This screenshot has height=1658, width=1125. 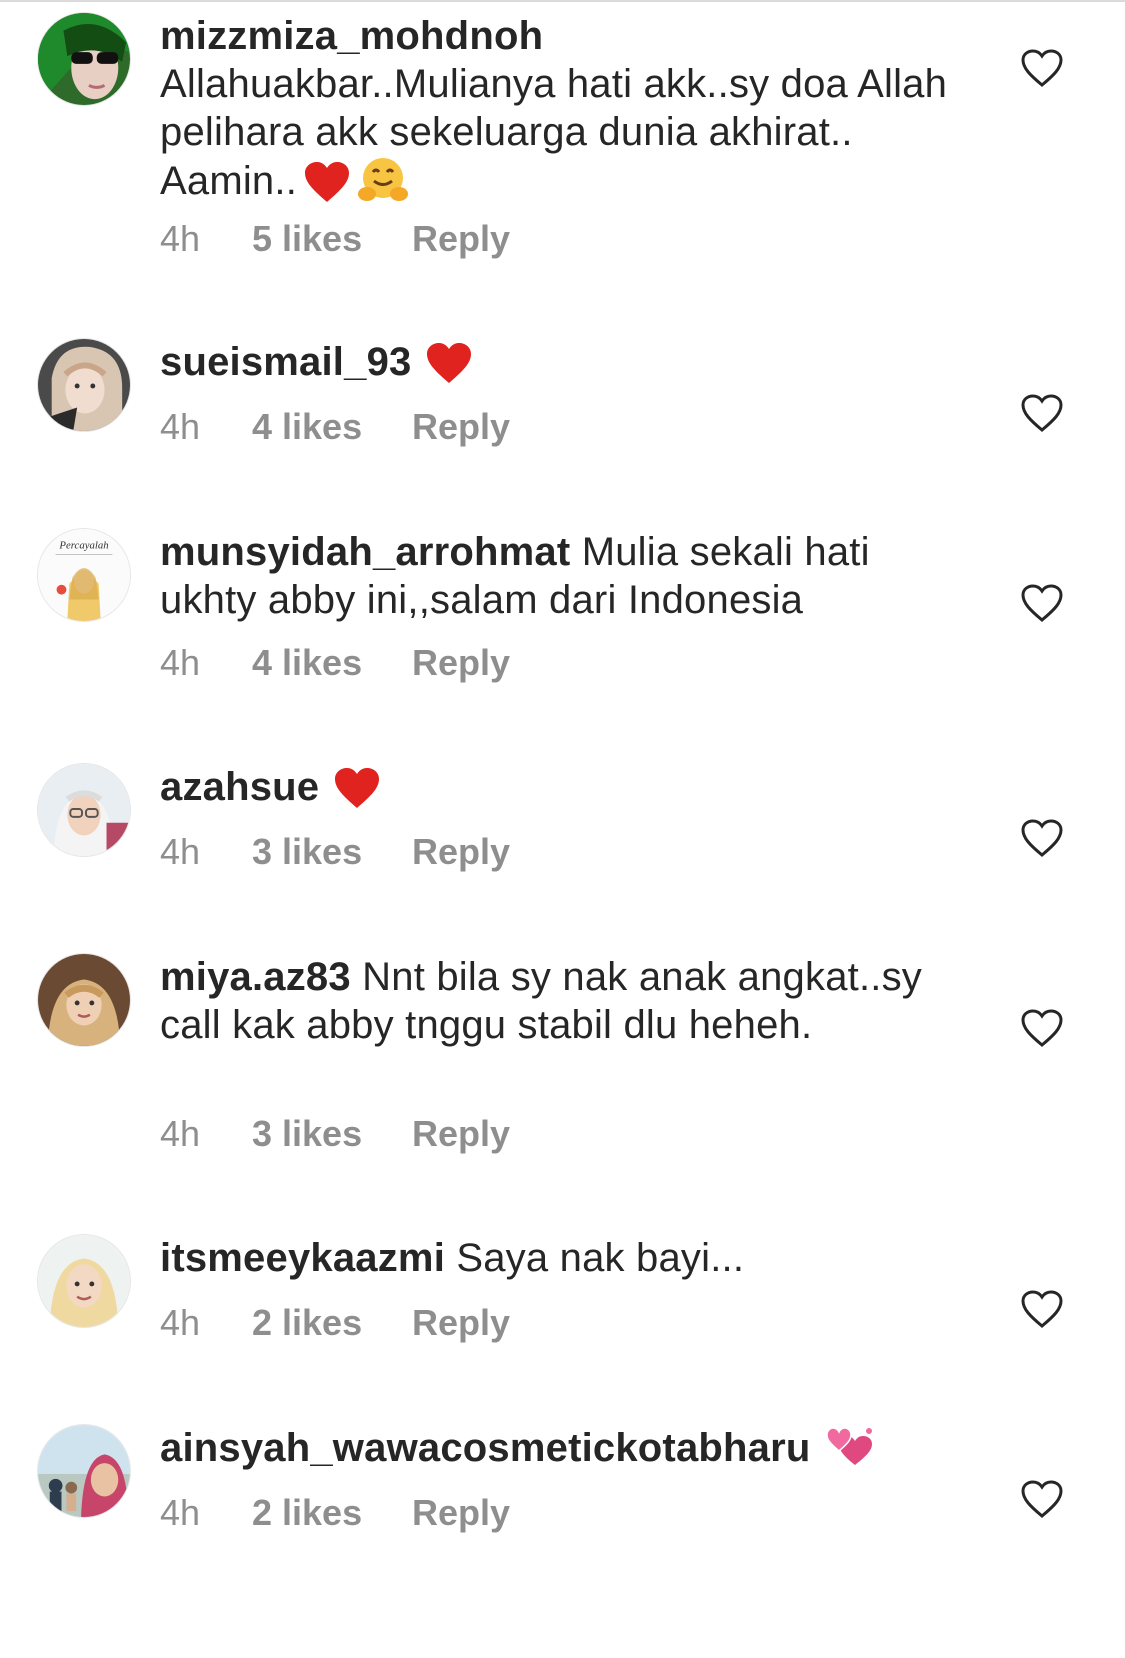 I want to click on comment-username: mizzmiza_mohdnoh, so click(x=351, y=36).